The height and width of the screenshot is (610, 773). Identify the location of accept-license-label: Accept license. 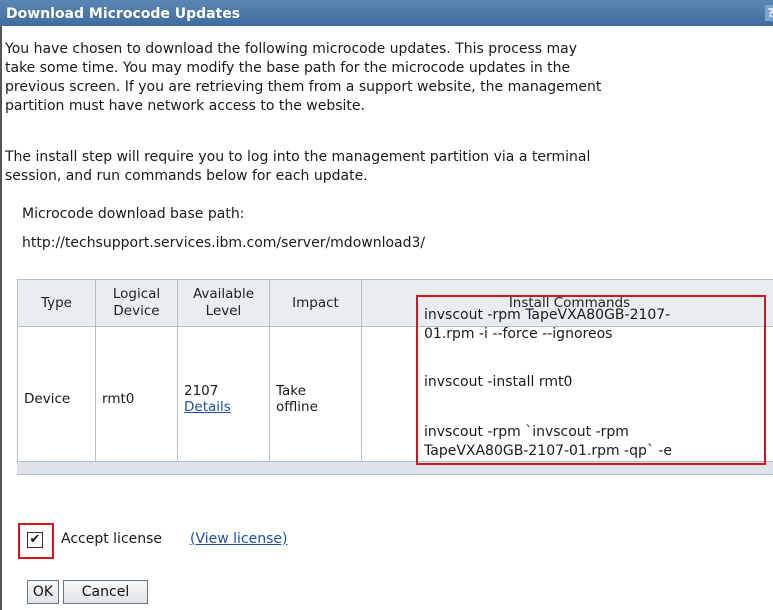
(112, 539).